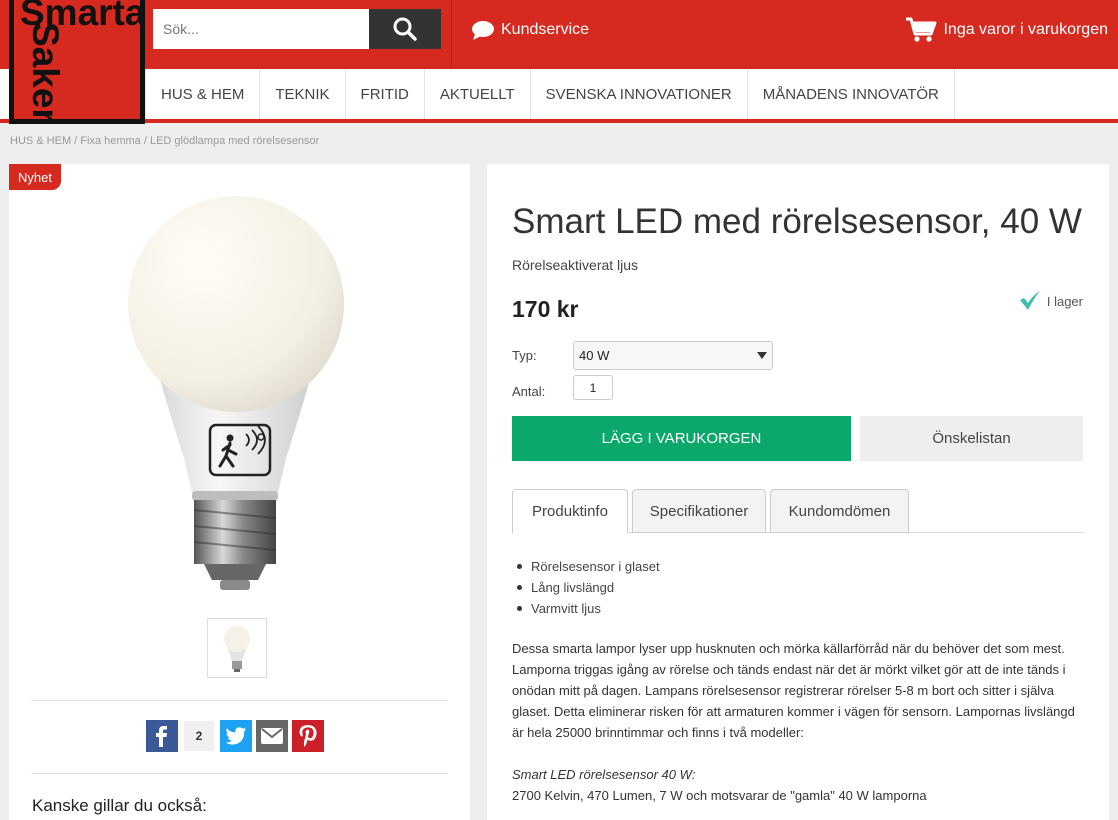  What do you see at coordinates (483, 30) in the screenshot?
I see `chat-bubble-icon` at bounding box center [483, 30].